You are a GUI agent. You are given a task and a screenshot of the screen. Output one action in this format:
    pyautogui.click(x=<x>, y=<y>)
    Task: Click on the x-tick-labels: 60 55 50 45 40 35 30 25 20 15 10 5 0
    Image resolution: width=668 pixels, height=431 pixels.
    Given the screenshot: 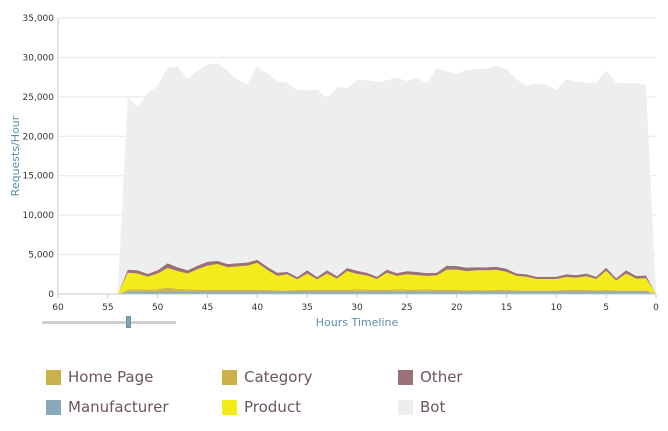 What is the action you would take?
    pyautogui.click(x=355, y=303)
    